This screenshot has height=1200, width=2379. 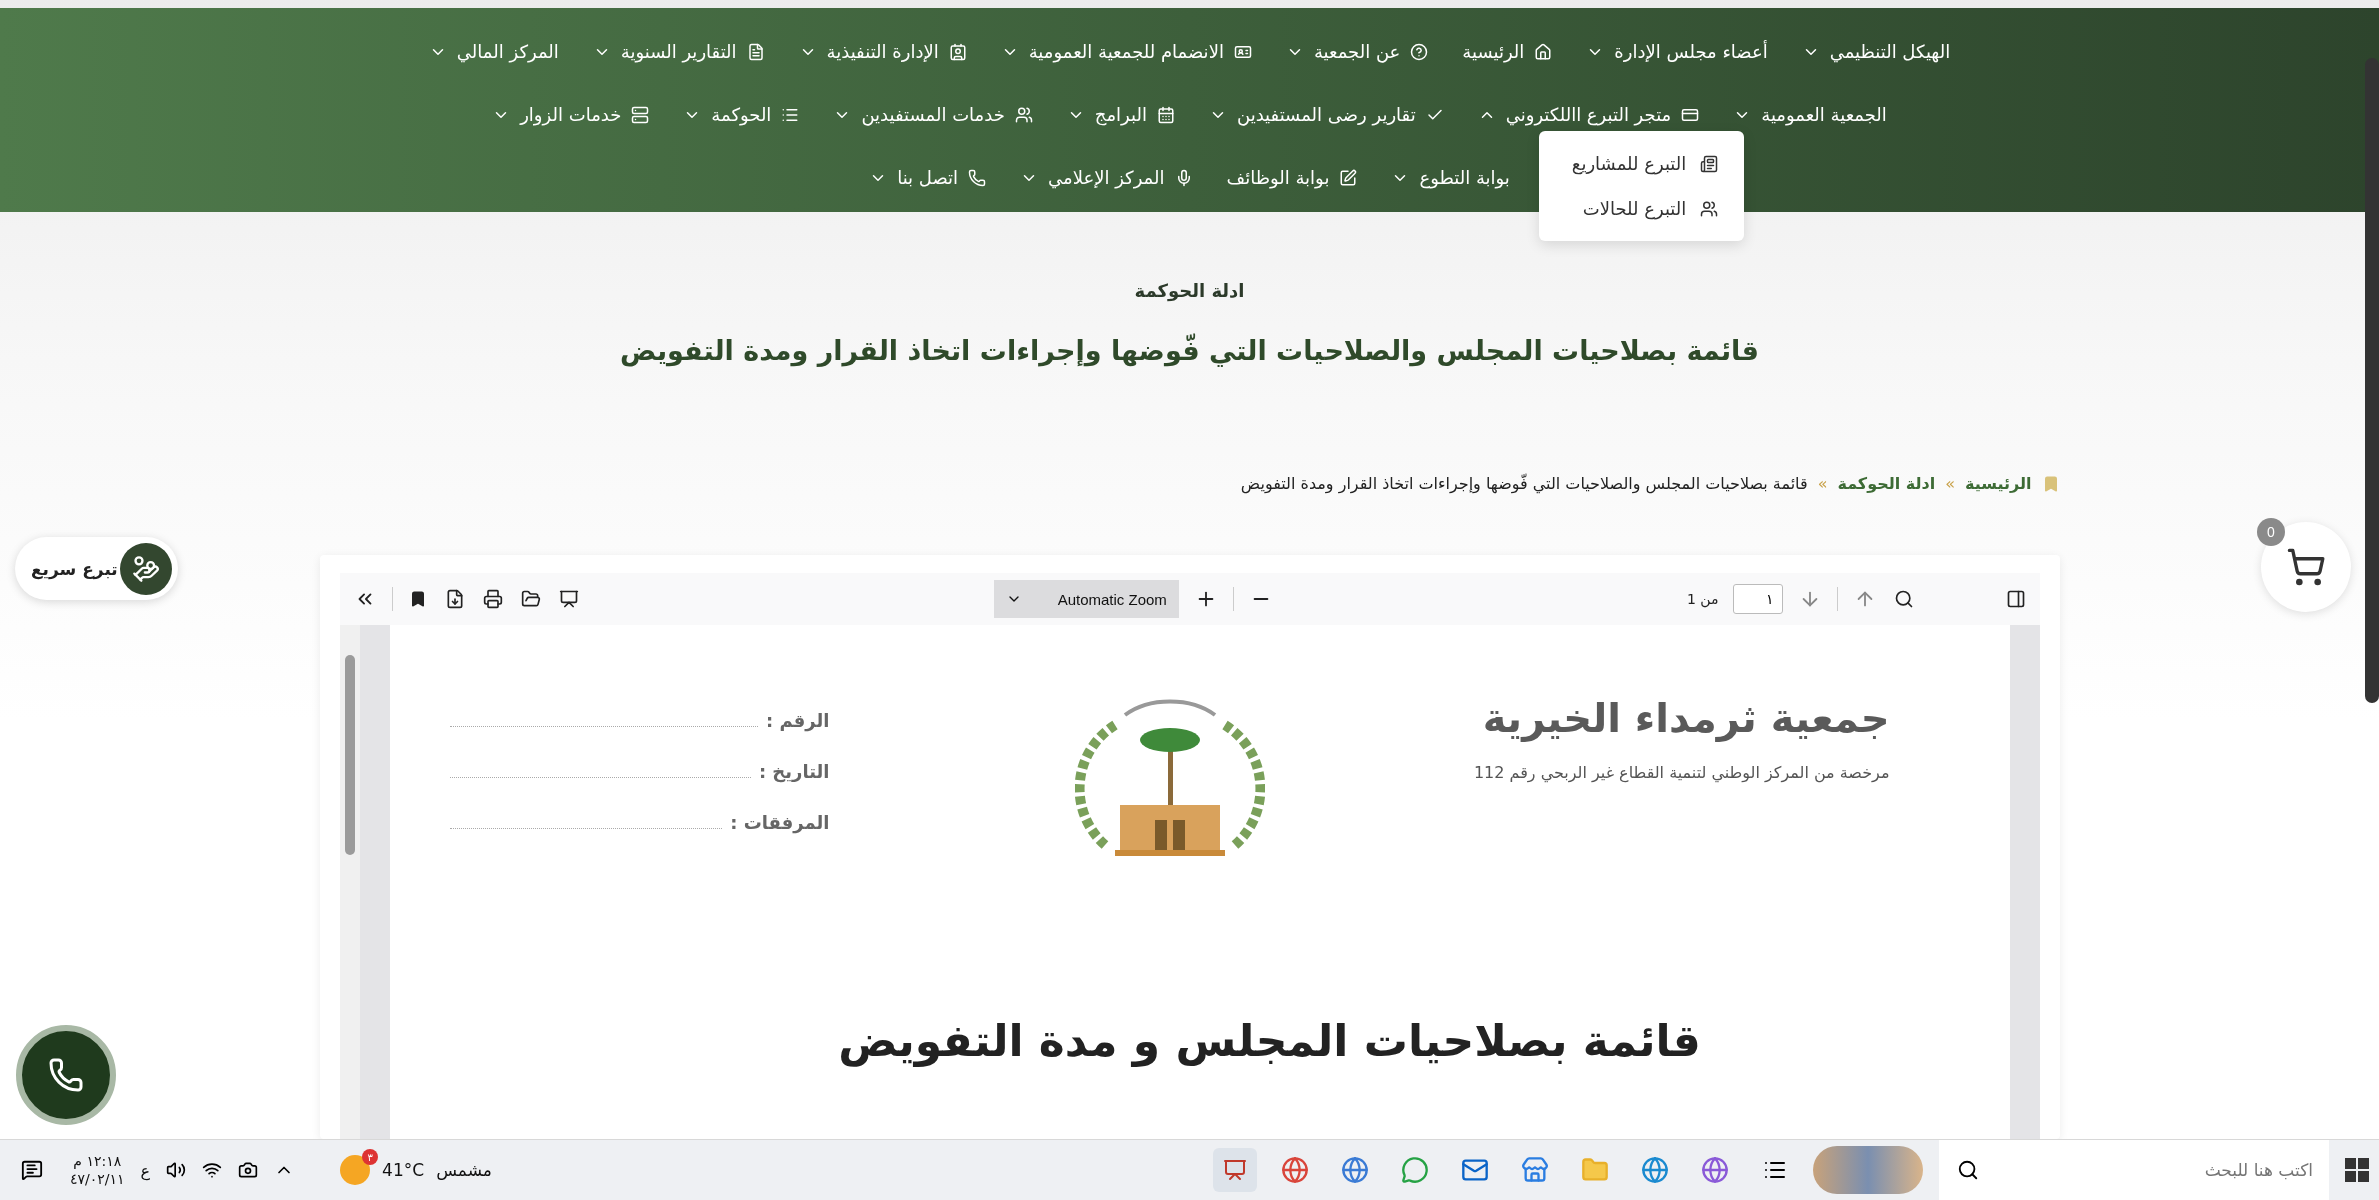 What do you see at coordinates (403, 1170) in the screenshot?
I see `weather-temp: 41°C` at bounding box center [403, 1170].